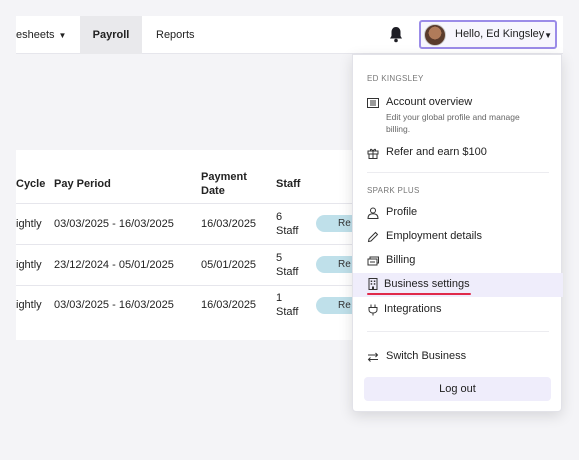 This screenshot has height=460, width=579. Describe the element at coordinates (458, 311) in the screenshot. I see `menu-item-integrations: Integrations` at that location.